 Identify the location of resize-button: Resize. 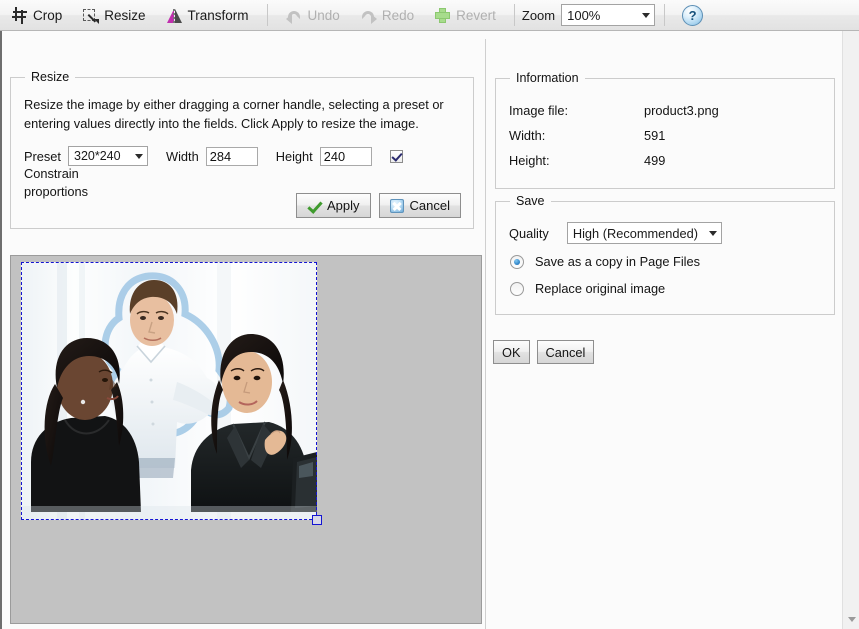
(114, 15).